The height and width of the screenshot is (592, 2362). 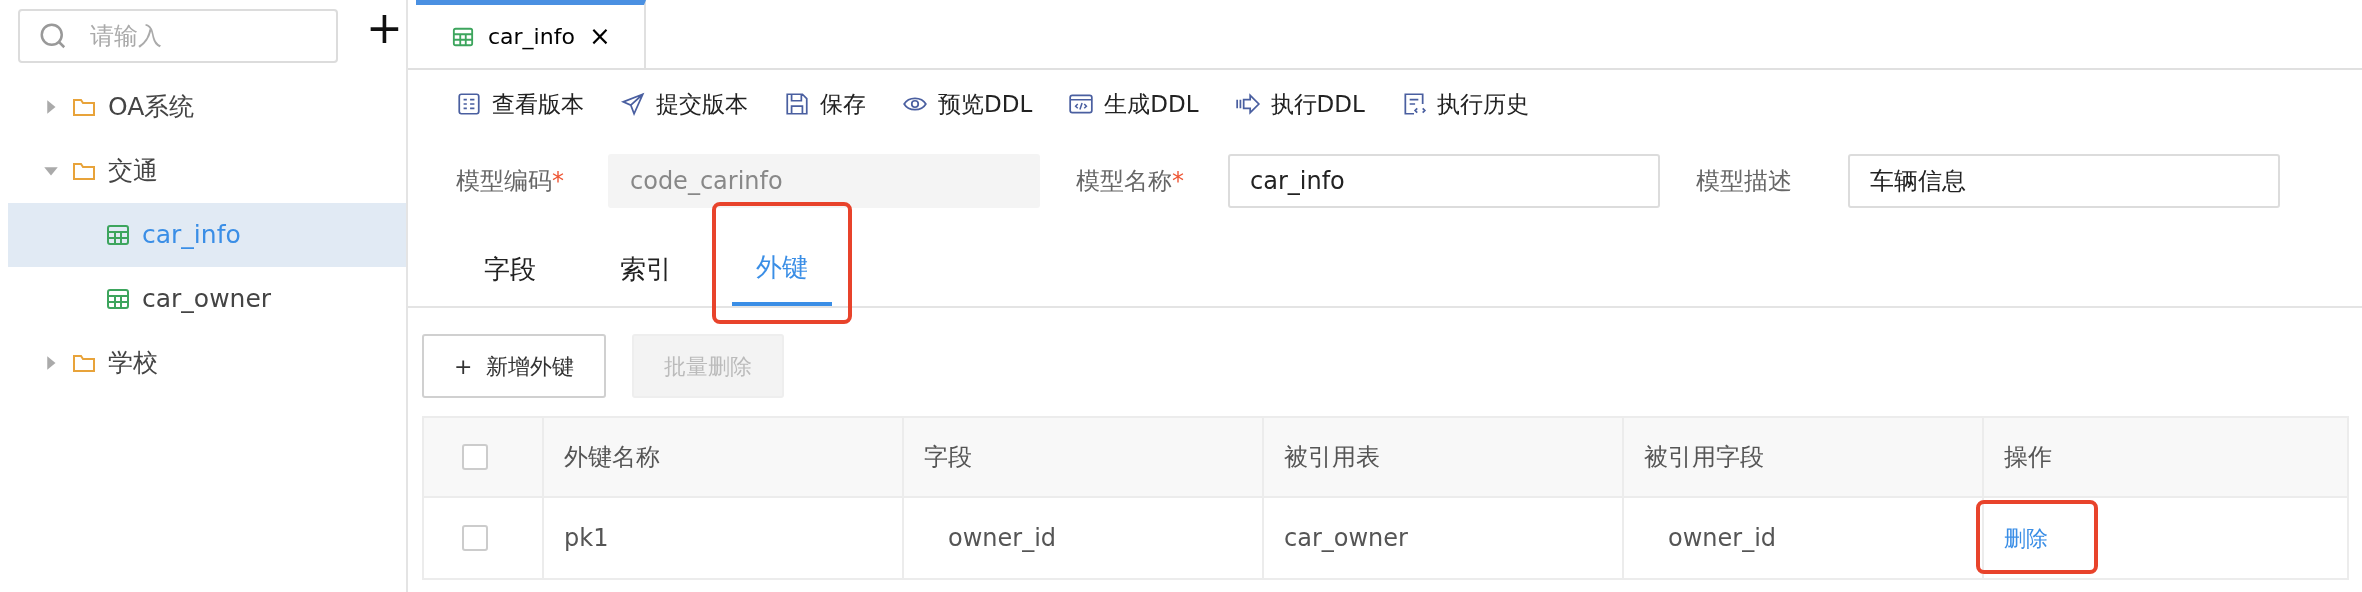 What do you see at coordinates (724, 457) in the screenshot?
I see `column-header: 外键名称` at bounding box center [724, 457].